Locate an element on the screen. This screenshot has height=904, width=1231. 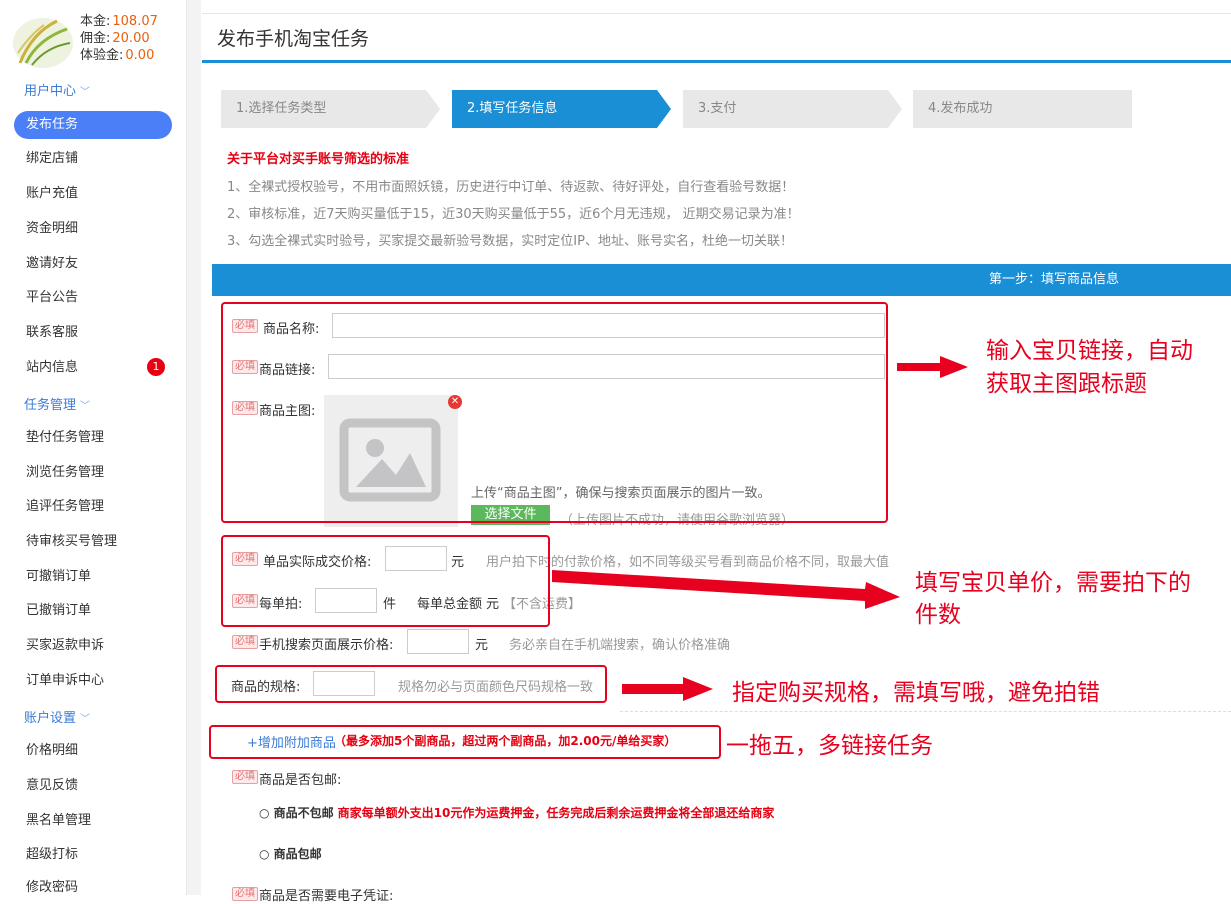
annotation-text-3: 指定购买规格，需填写哦，避免拍错 is located at coordinates (916, 693).